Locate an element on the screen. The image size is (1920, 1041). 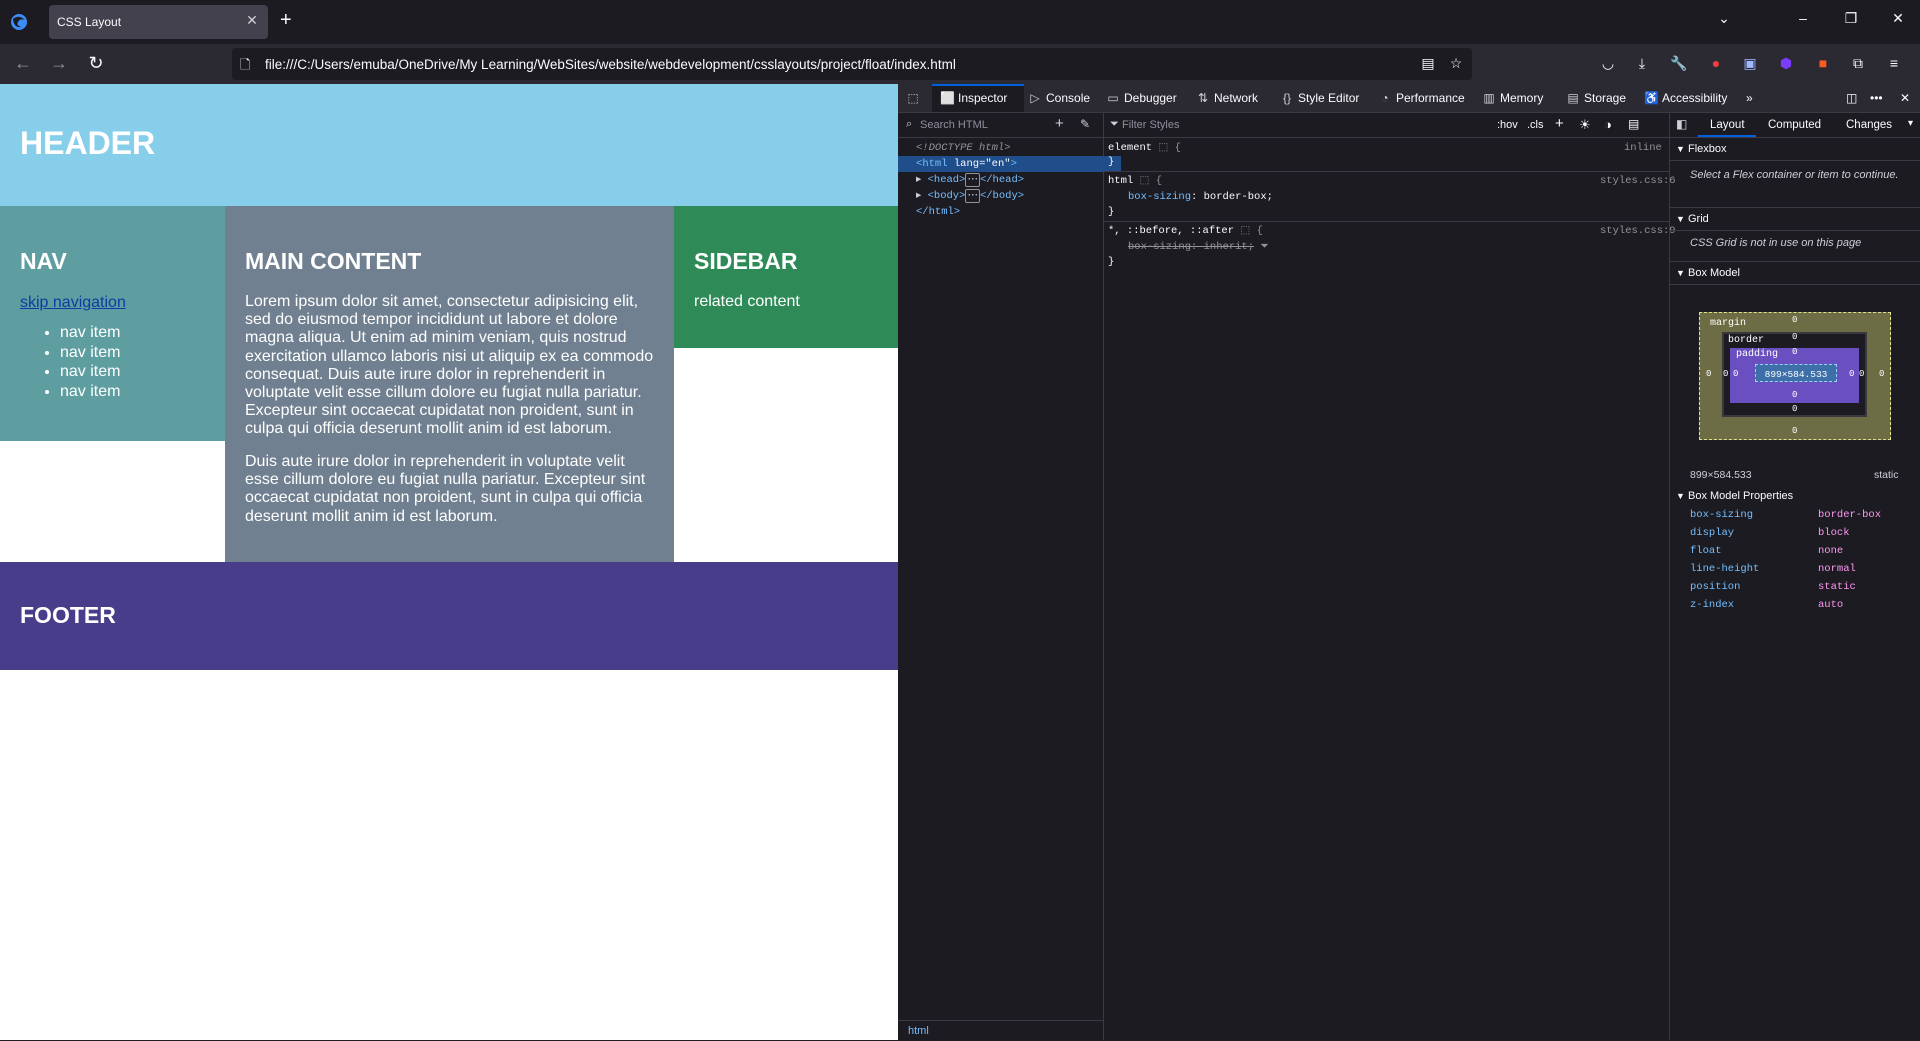
minimize-icon: – is located at coordinates (1803, 18).